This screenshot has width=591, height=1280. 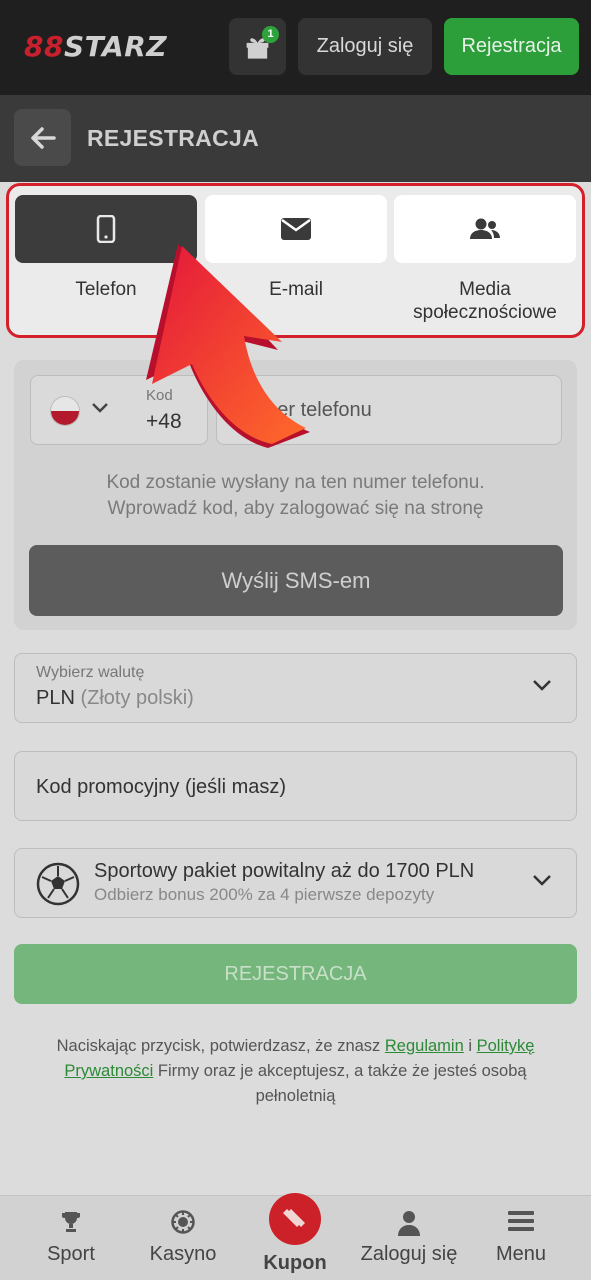 I want to click on code-value: +48, so click(x=164, y=421).